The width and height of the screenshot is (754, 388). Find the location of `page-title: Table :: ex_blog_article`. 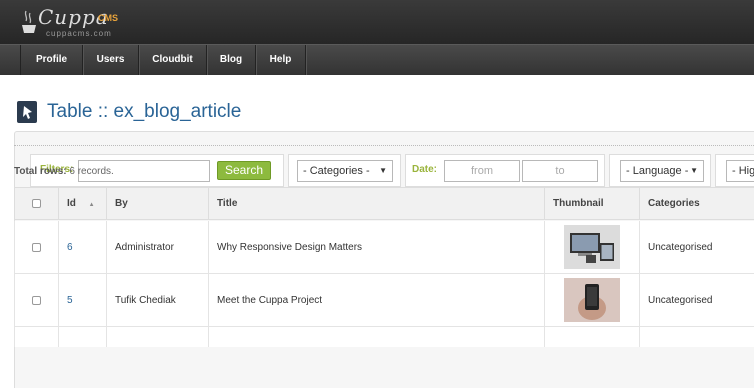

page-title: Table :: ex_blog_article is located at coordinates (144, 111).